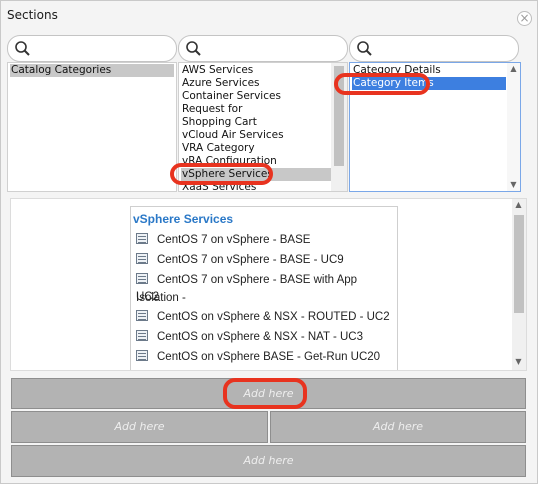 The width and height of the screenshot is (538, 484). Describe the element at coordinates (92, 127) in the screenshot. I see `catalog-categories-list: Catalog Categories` at that location.